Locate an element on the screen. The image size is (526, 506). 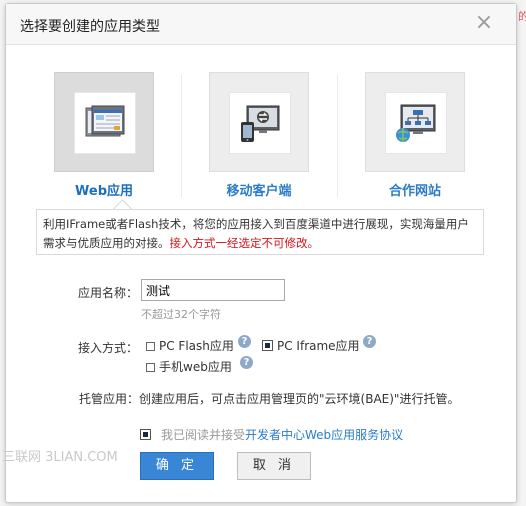
type-partner-site: 合作网站 is located at coordinates (415, 138).